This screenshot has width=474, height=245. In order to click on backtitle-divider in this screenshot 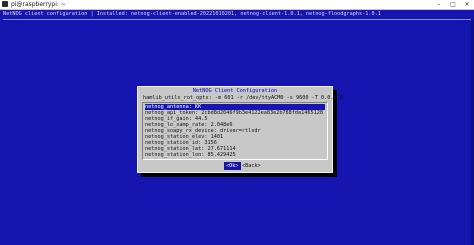, I will do `click(237, 19)`.